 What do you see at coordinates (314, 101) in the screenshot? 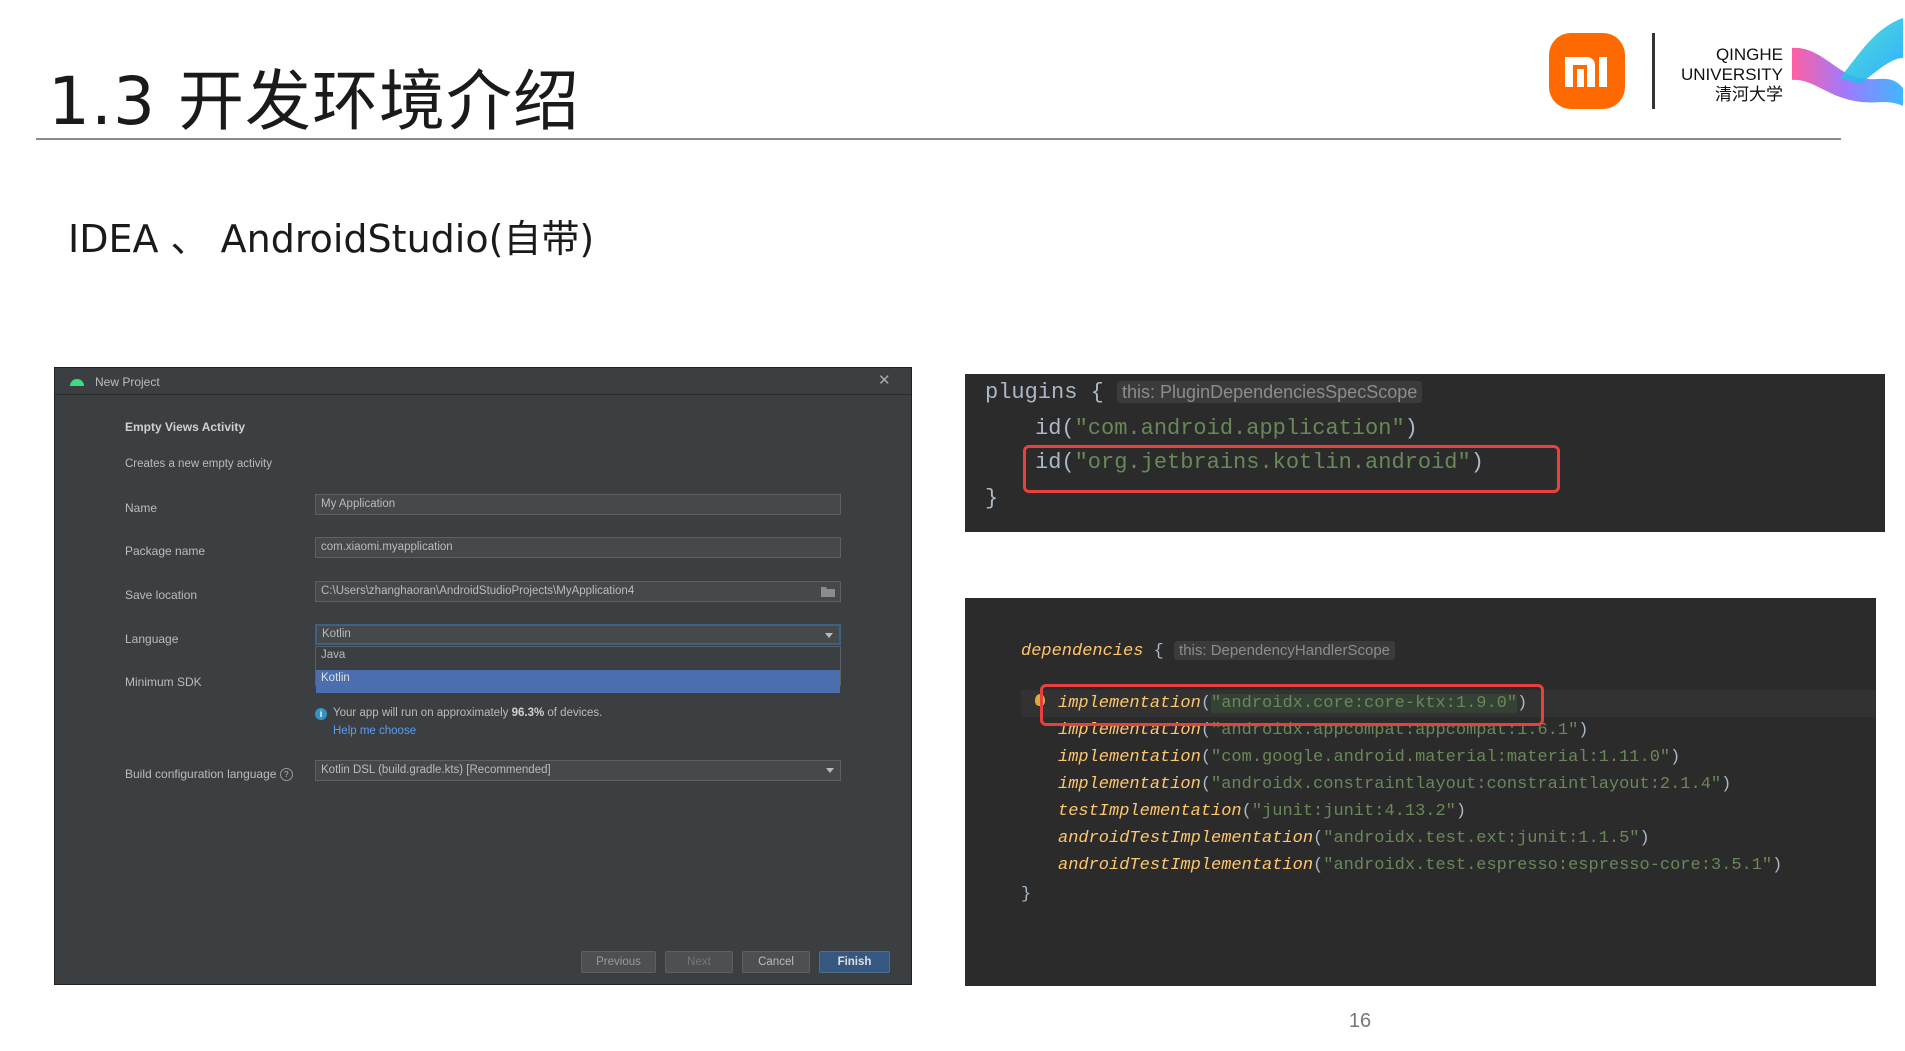
I see `slide-title: 1.3 开发环境介绍` at bounding box center [314, 101].